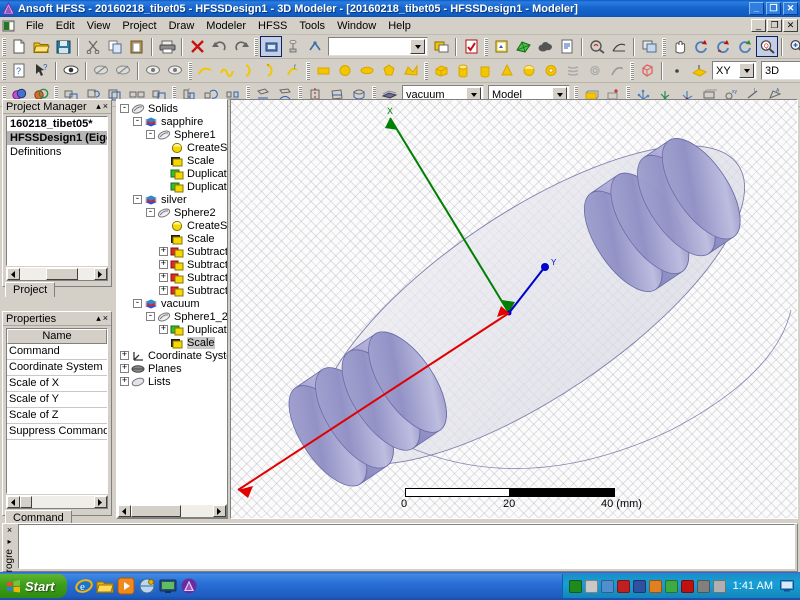 The width and height of the screenshot is (800, 600). What do you see at coordinates (100, 274) in the screenshot?
I see `scroll-right-button` at bounding box center [100, 274].